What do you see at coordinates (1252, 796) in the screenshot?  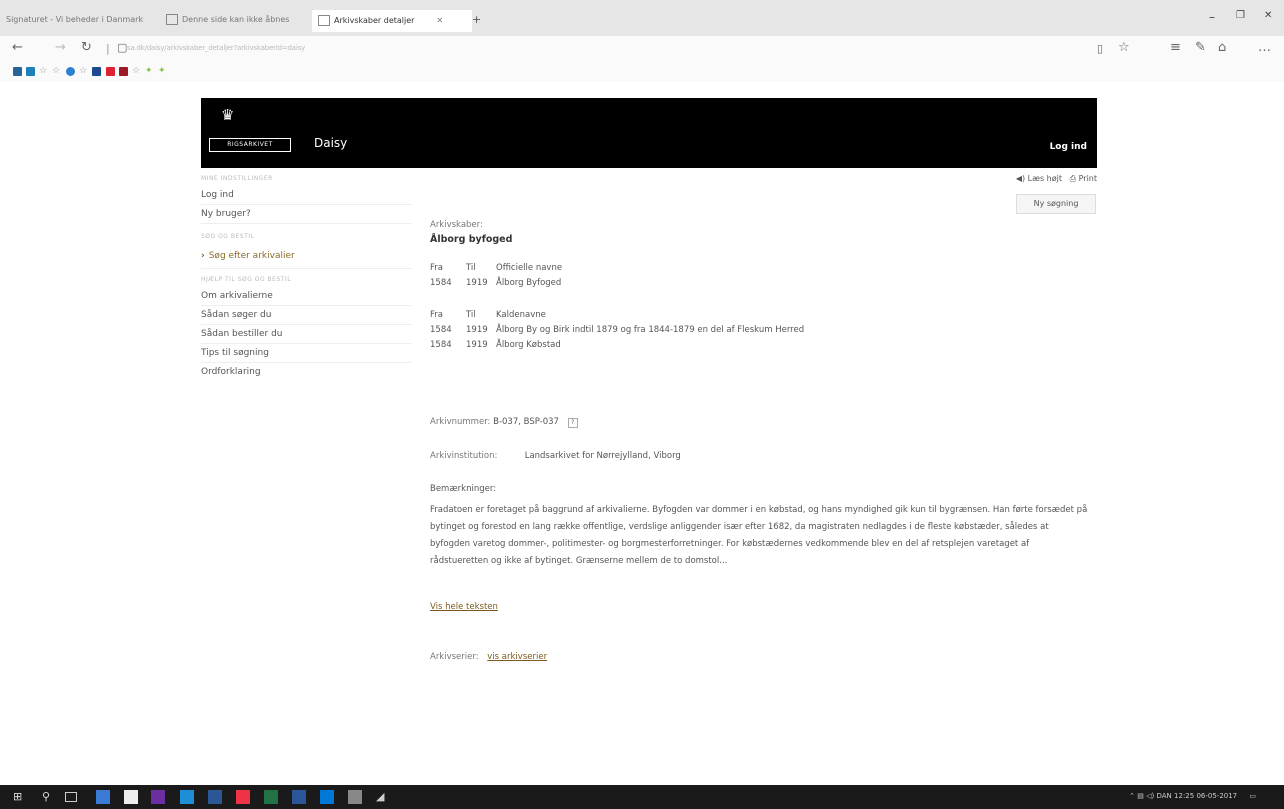 I see `notification-icon: ▭` at bounding box center [1252, 796].